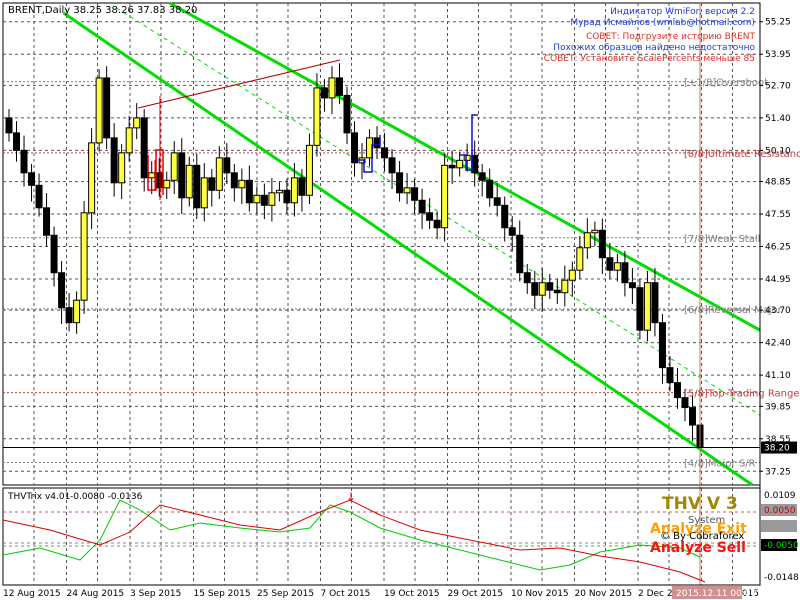 The width and height of the screenshot is (800, 600). I want to click on time-label-3: 15 Sep 2015, so click(222, 594).